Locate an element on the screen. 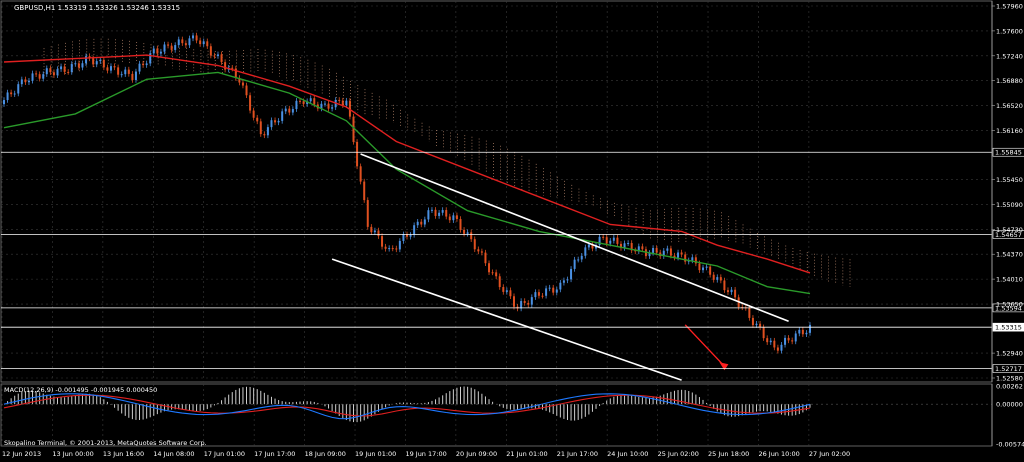 The image size is (1024, 462). macd-lines is located at coordinates (496, 406).